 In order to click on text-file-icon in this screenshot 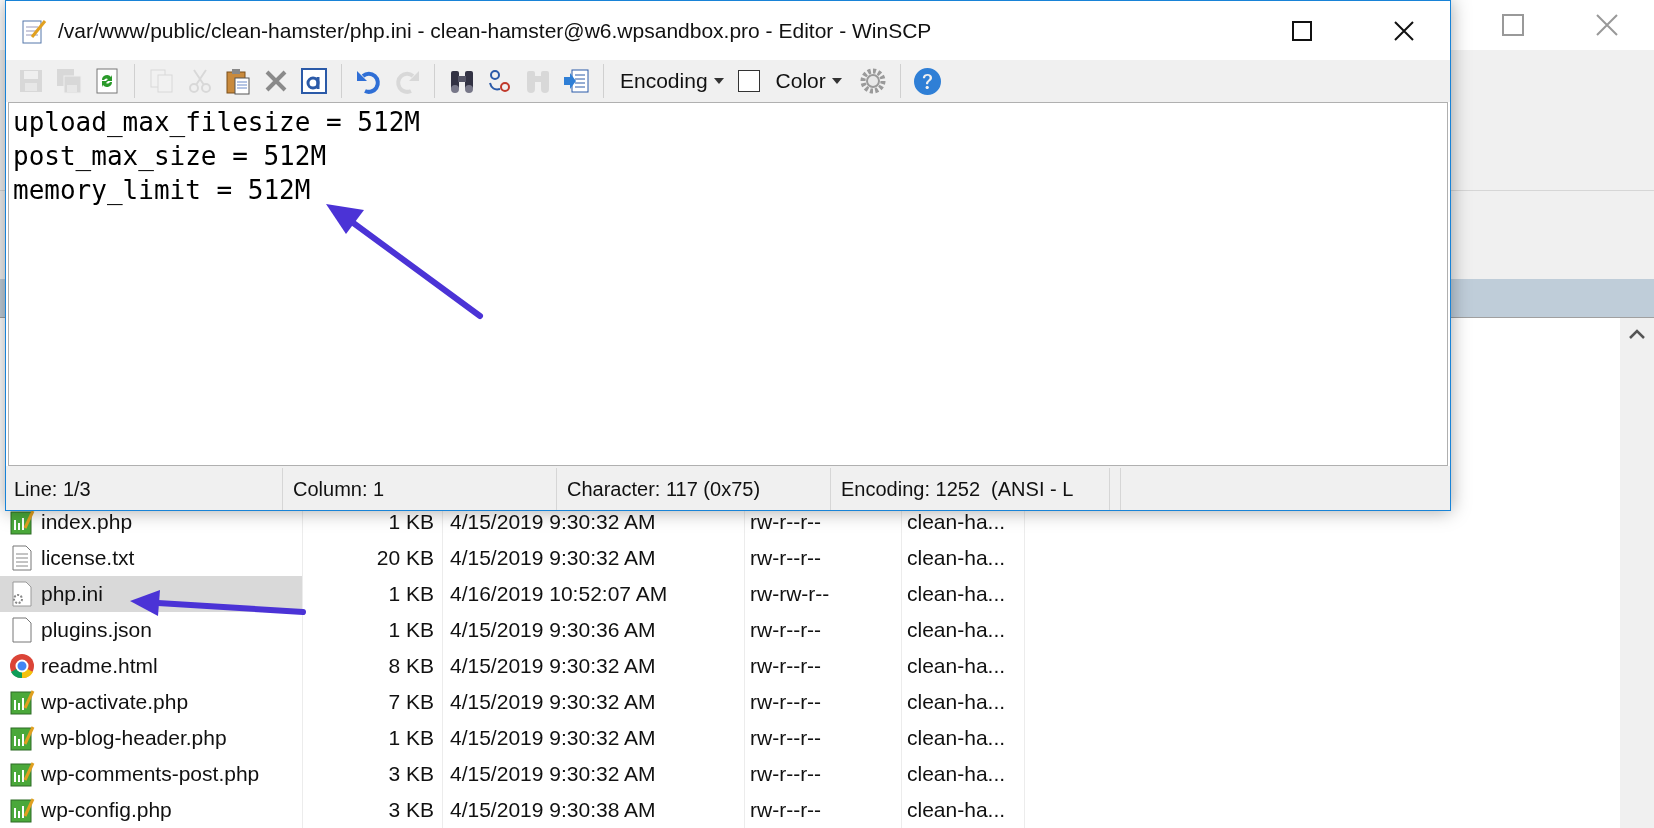, I will do `click(22, 558)`.